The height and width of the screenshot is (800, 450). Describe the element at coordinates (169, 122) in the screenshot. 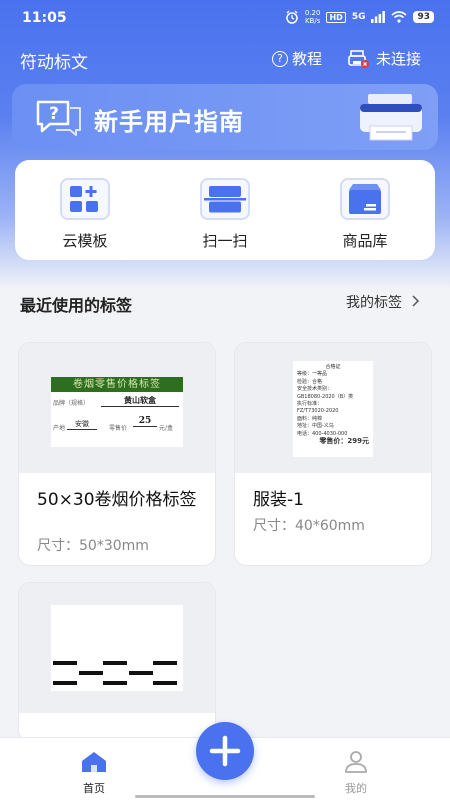

I see `guide-banner-text: 新手用户指南` at that location.